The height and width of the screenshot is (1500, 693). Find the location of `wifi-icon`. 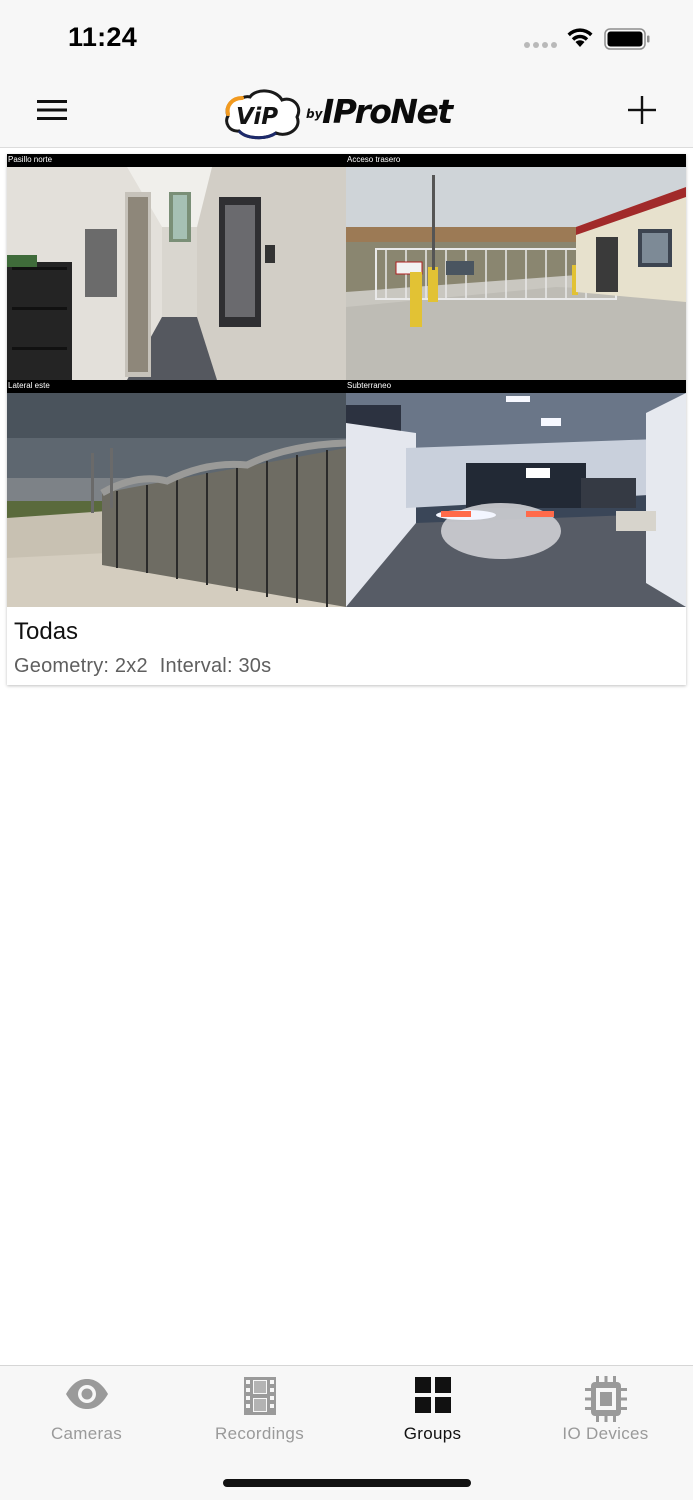

wifi-icon is located at coordinates (580, 37).